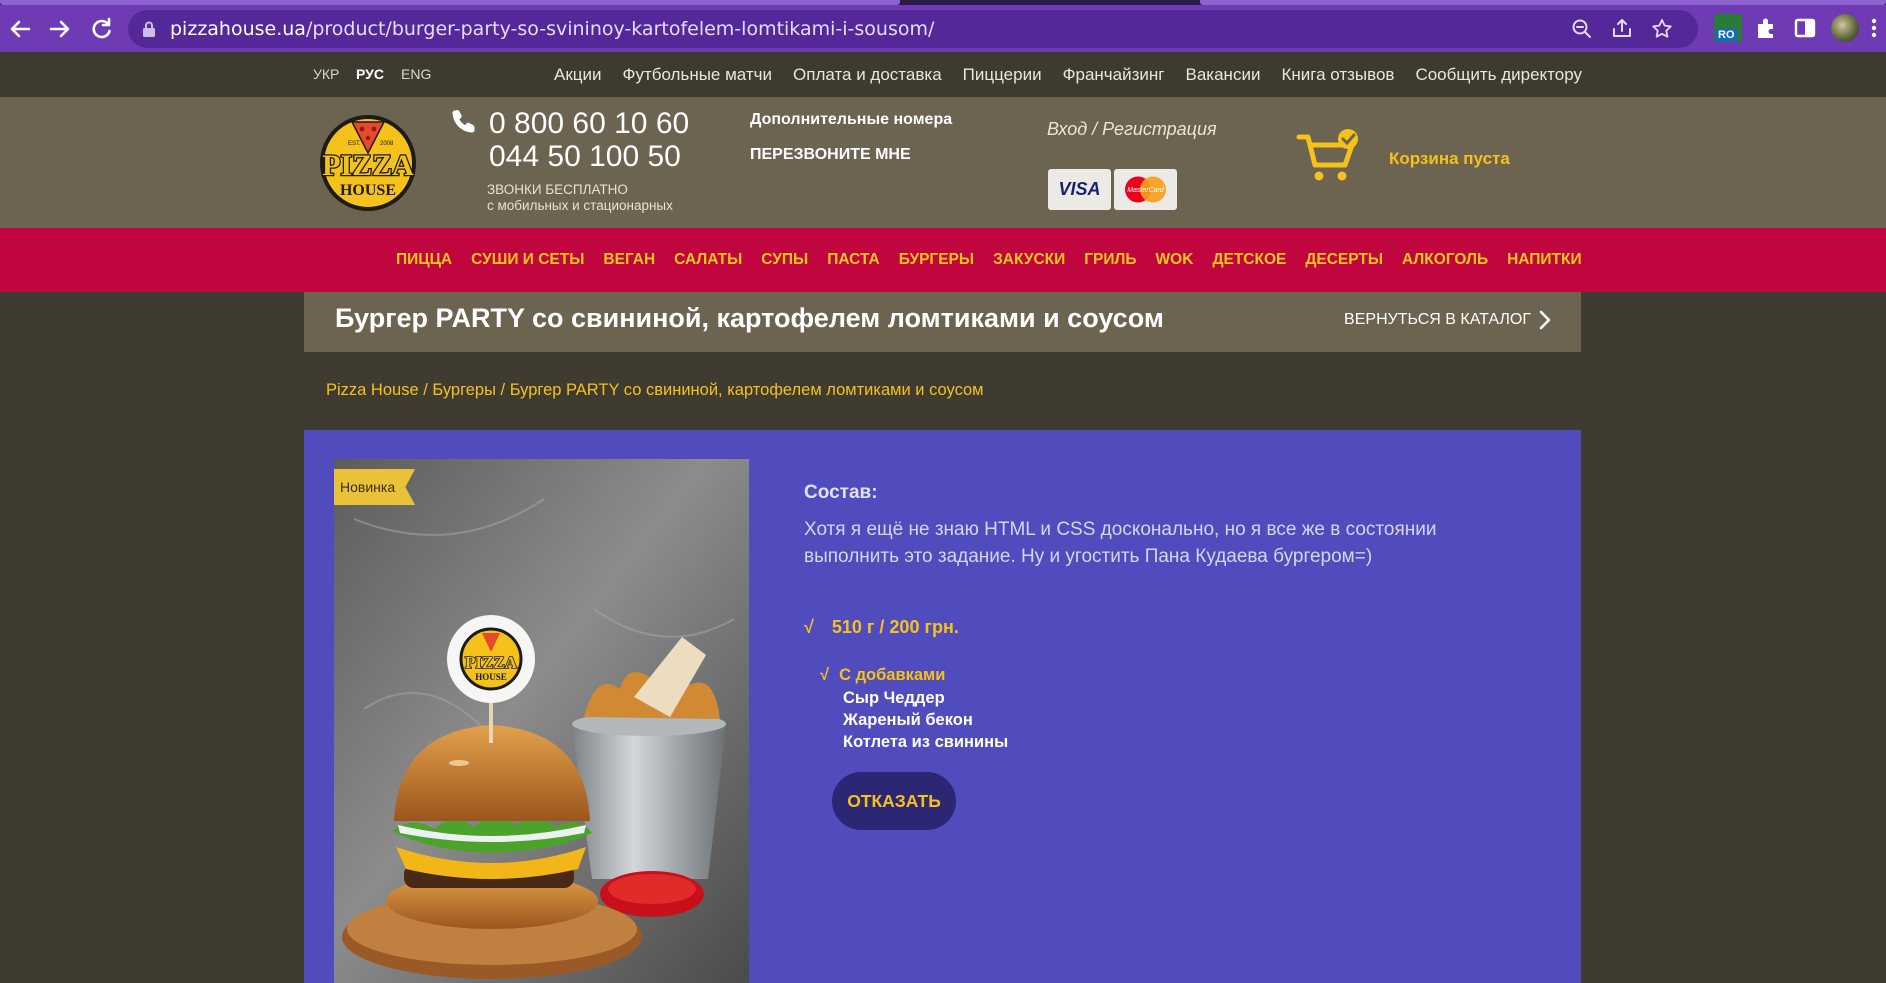 The width and height of the screenshot is (1886, 983). What do you see at coordinates (1845, 28) in the screenshot?
I see `profile-avatar` at bounding box center [1845, 28].